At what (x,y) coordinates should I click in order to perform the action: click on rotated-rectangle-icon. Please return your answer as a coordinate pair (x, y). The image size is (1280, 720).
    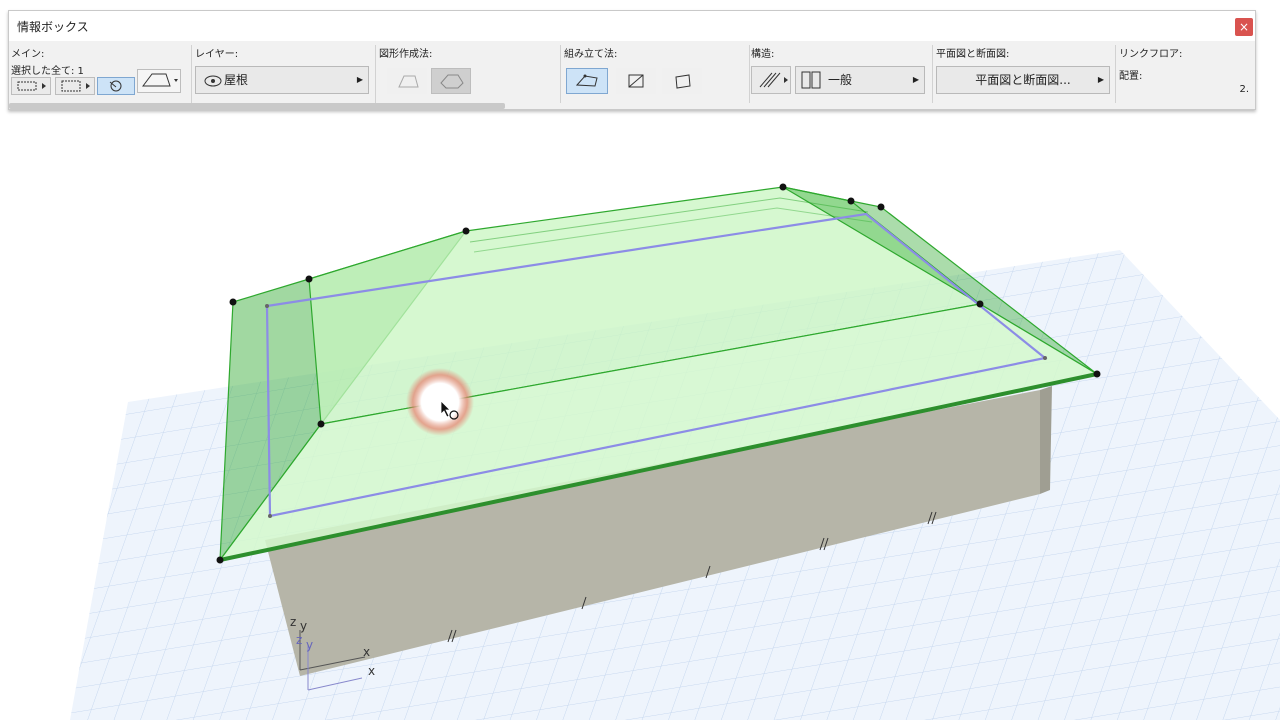
    Looking at the image, I should click on (683, 81).